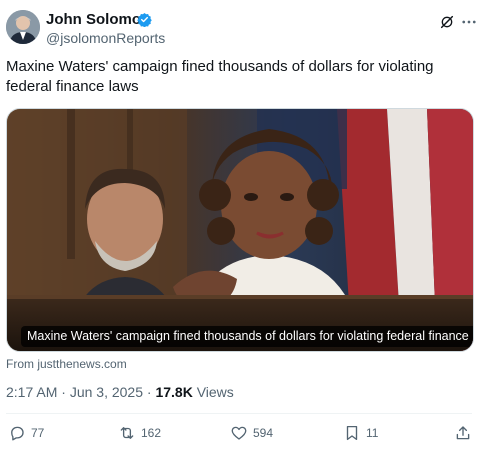 The image size is (478, 450). I want to click on action-bar: 77 162 594 11, so click(239, 433).